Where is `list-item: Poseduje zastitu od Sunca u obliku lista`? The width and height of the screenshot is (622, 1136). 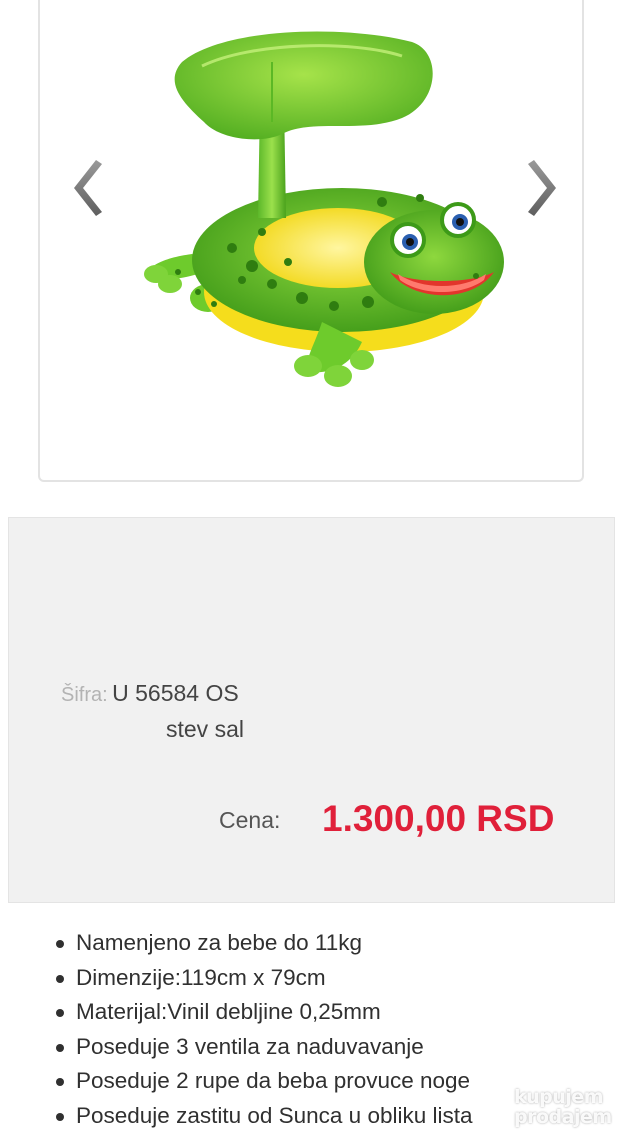
list-item: Poseduje zastitu od Sunca u obliku lista is located at coordinates (236, 1118).